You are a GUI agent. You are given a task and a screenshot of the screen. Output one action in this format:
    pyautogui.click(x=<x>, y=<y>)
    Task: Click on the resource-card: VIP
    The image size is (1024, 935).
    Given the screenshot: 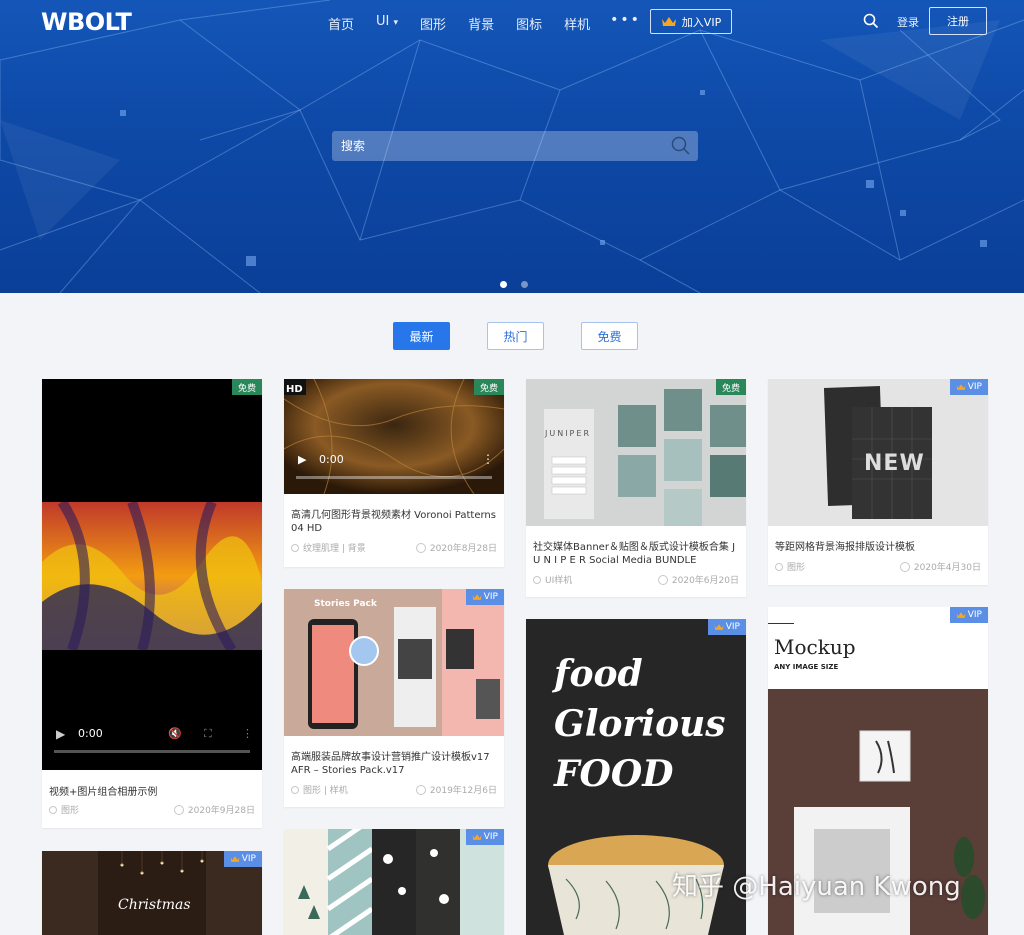 What is the action you would take?
    pyautogui.click(x=394, y=882)
    